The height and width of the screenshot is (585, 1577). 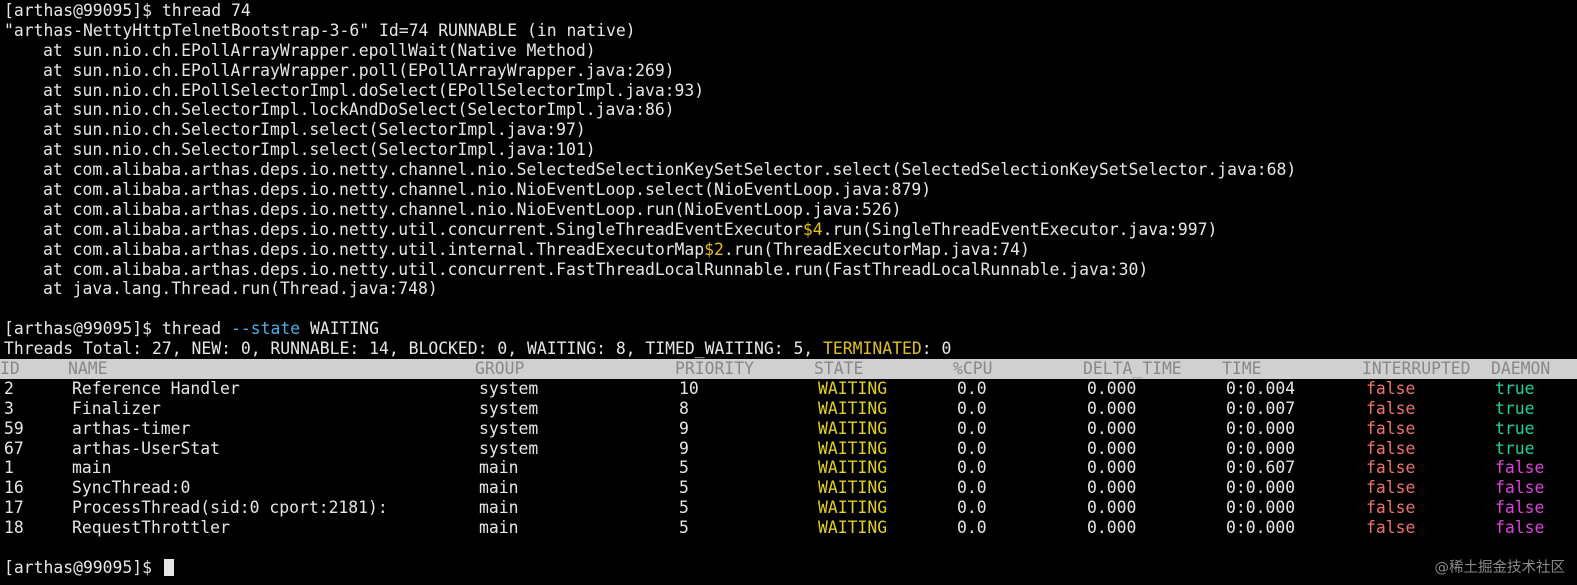 What do you see at coordinates (788, 11) in the screenshot?
I see `command-line: [arthas@99095]$ thread 74` at bounding box center [788, 11].